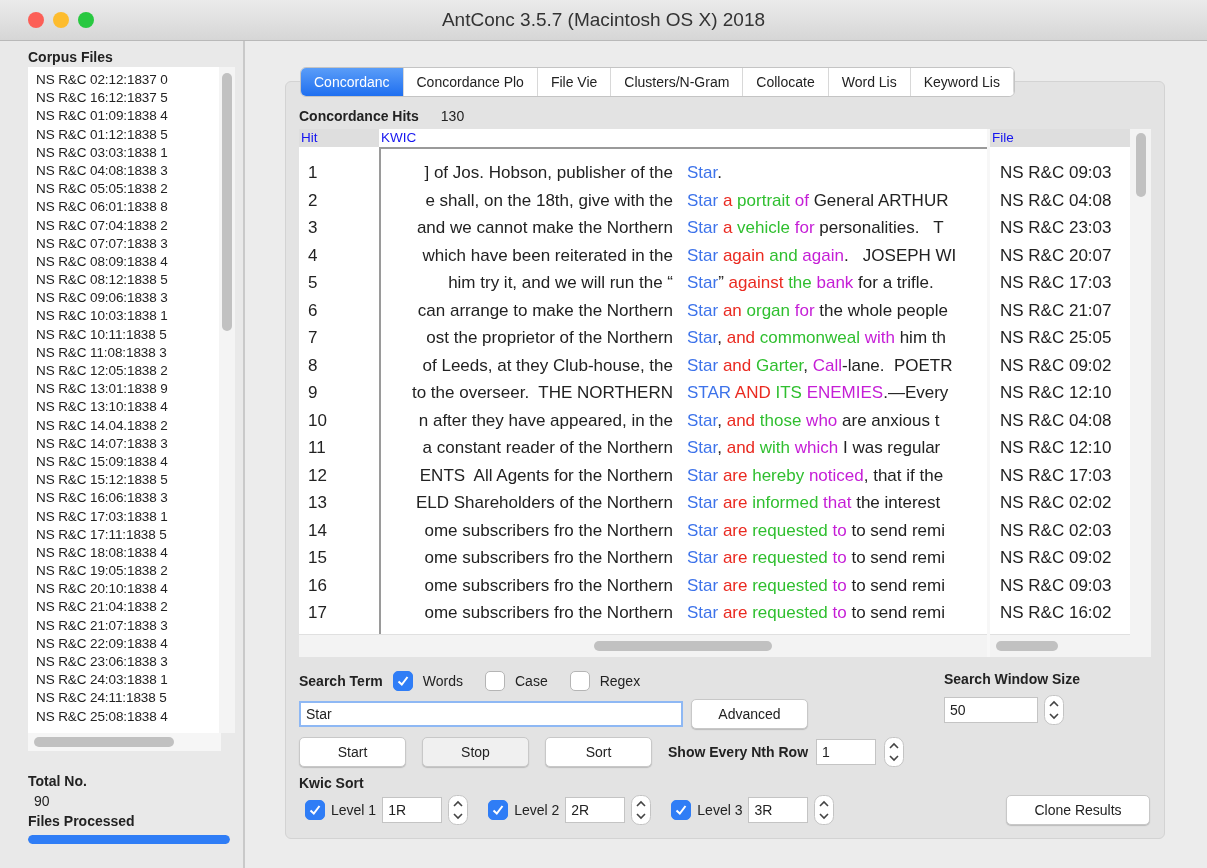 Image resolution: width=1207 pixels, height=868 pixels. What do you see at coordinates (752, 392) in the screenshot?
I see `kwic-text: AND` at bounding box center [752, 392].